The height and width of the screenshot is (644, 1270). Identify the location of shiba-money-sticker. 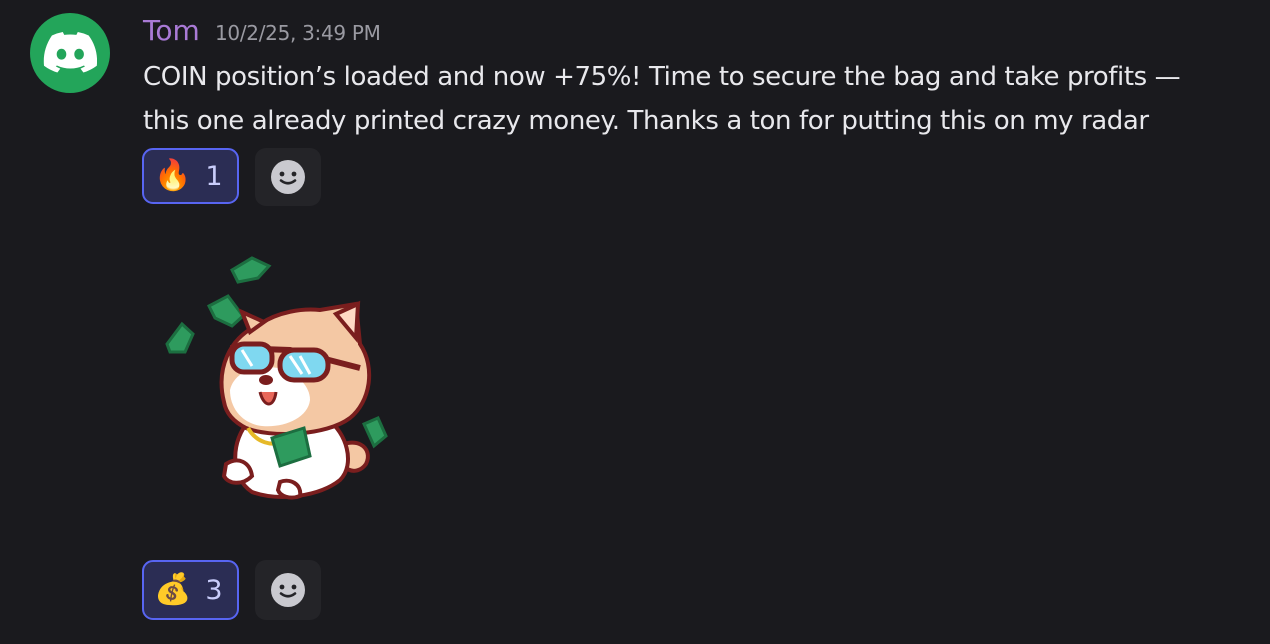
(276, 378).